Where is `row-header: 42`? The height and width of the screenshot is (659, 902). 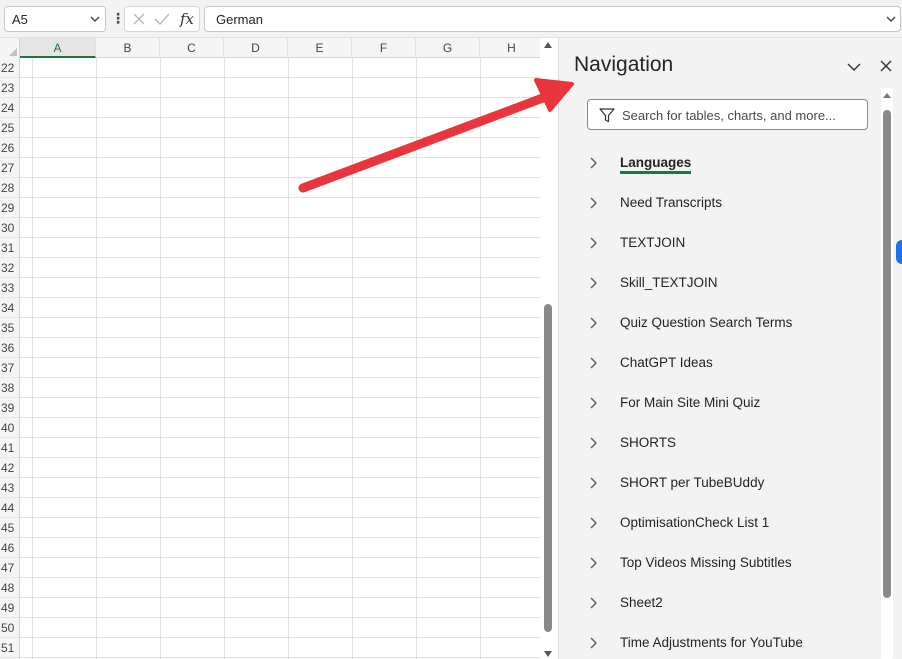 row-header: 42 is located at coordinates (9, 468).